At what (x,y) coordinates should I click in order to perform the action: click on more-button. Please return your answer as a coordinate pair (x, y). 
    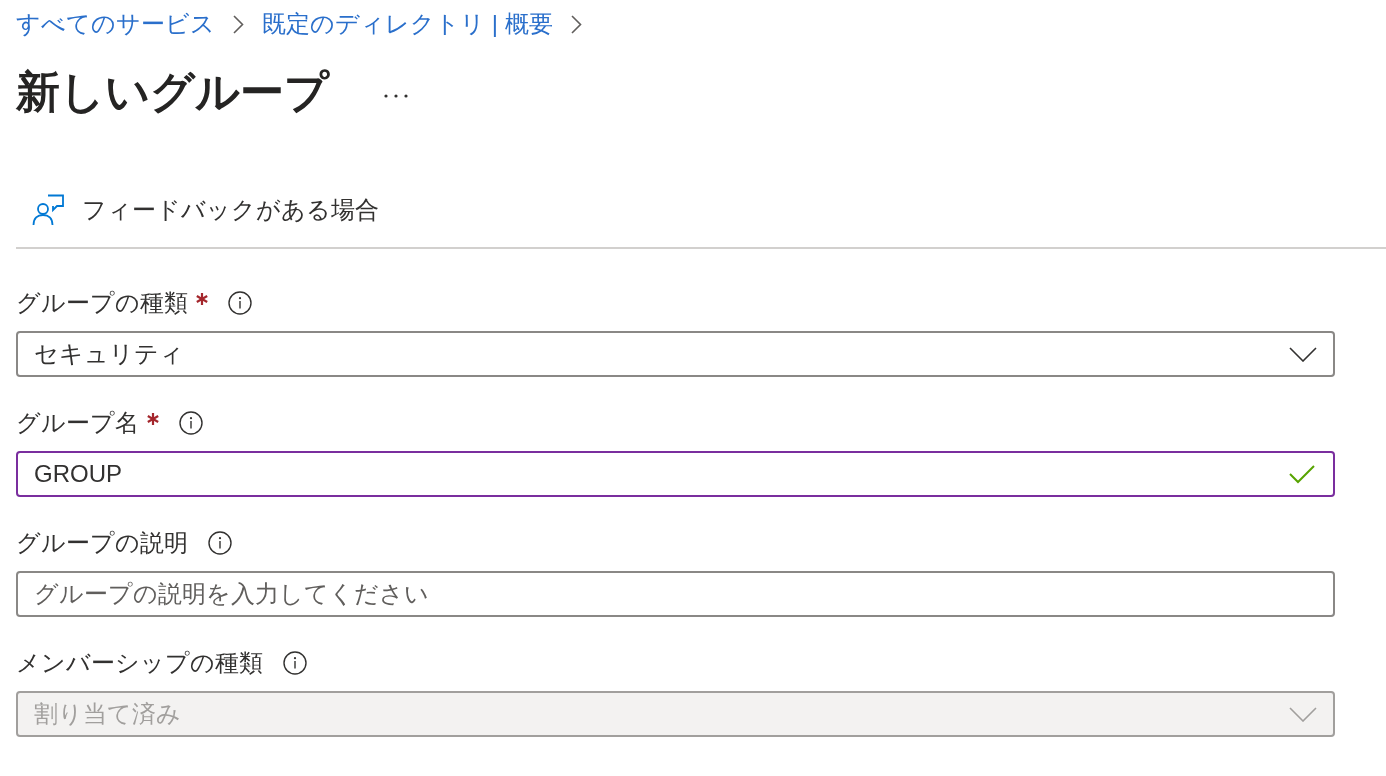
    Looking at the image, I should click on (396, 96).